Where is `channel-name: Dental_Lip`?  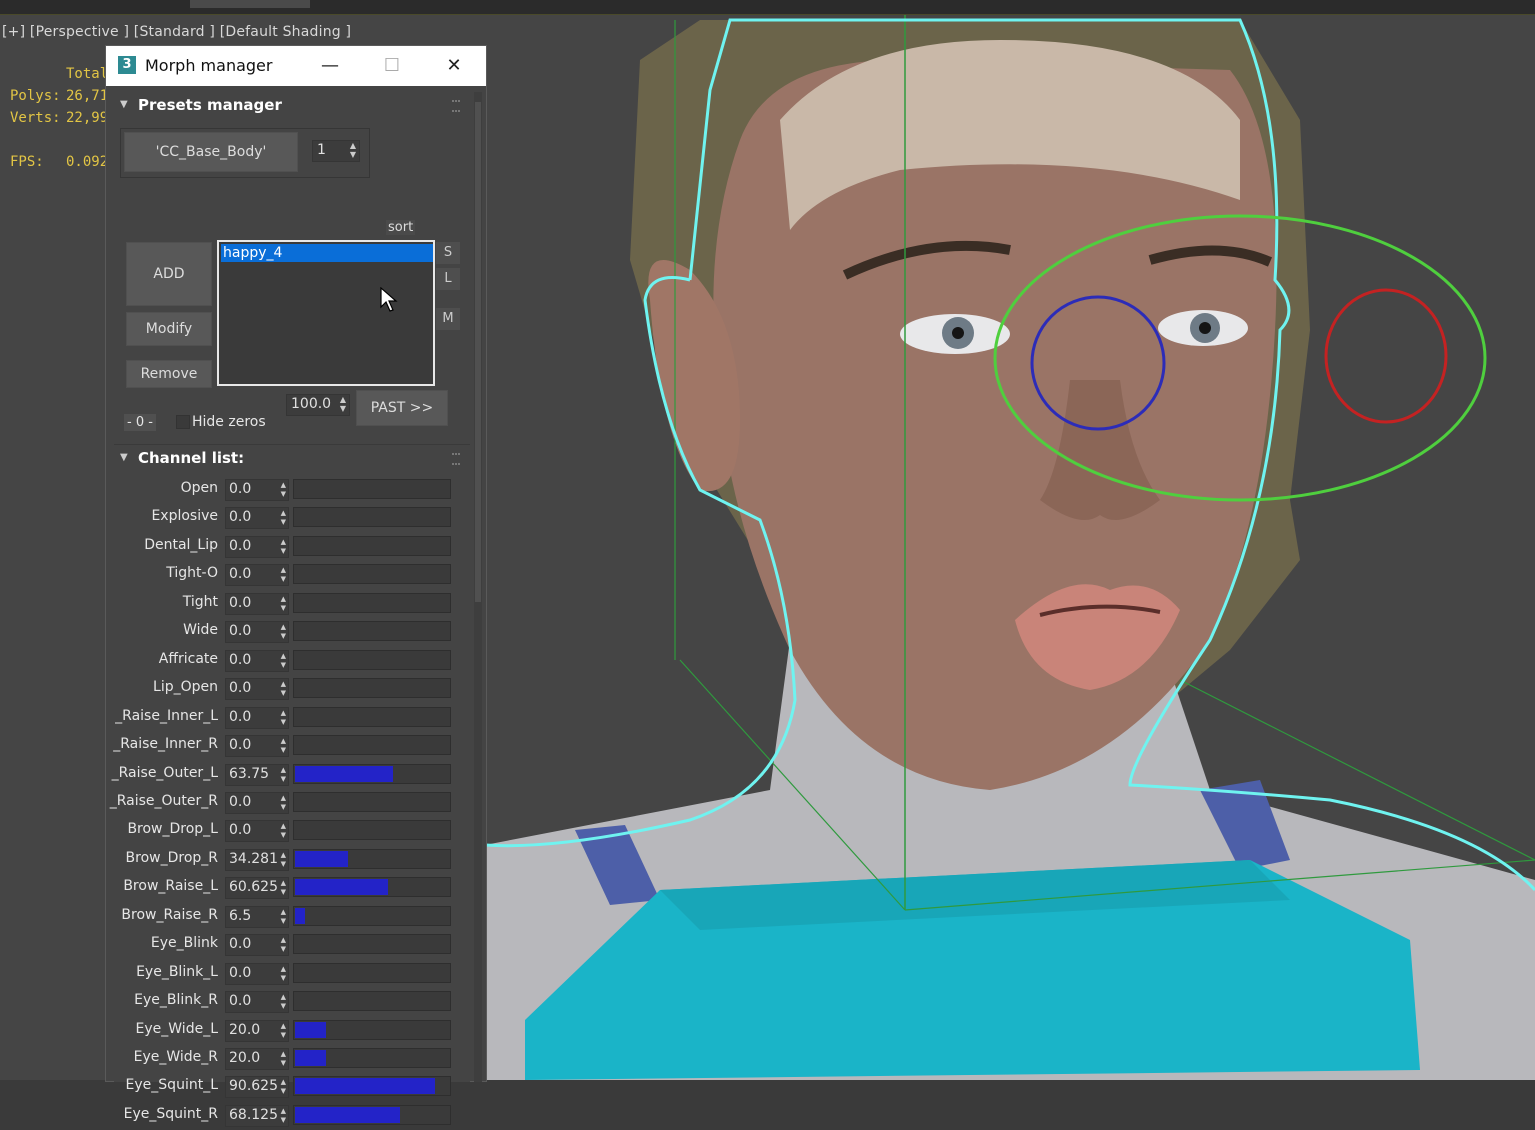
channel-name: Dental_Lip is located at coordinates (181, 544).